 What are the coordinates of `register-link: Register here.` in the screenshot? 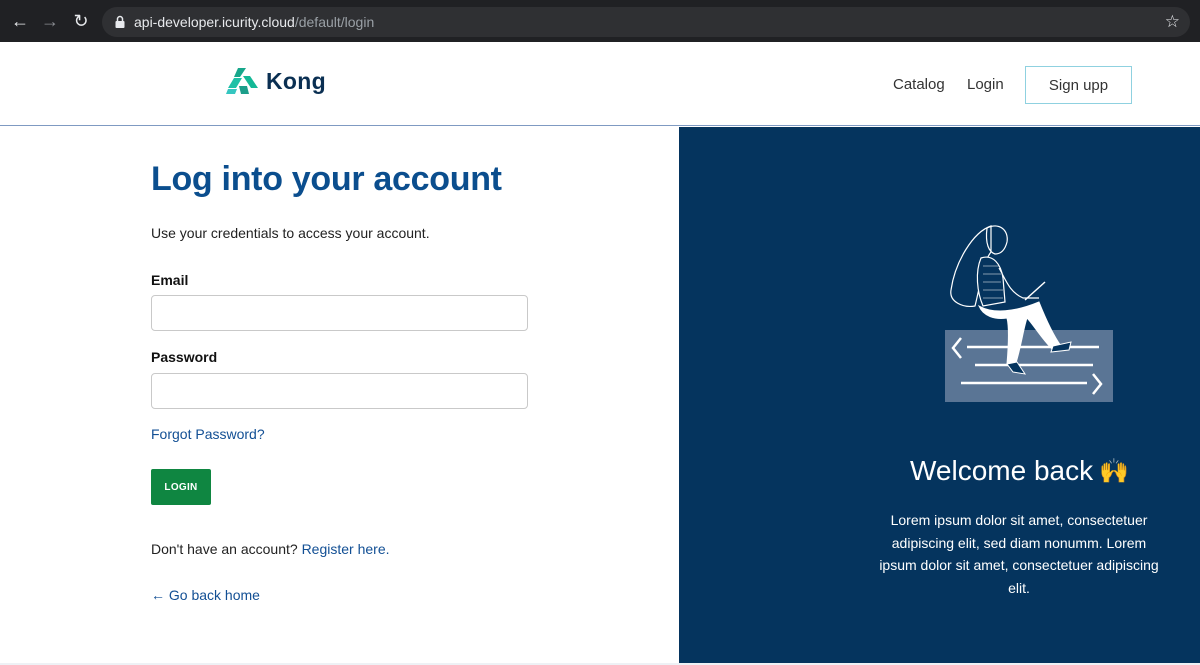 It's located at (346, 549).